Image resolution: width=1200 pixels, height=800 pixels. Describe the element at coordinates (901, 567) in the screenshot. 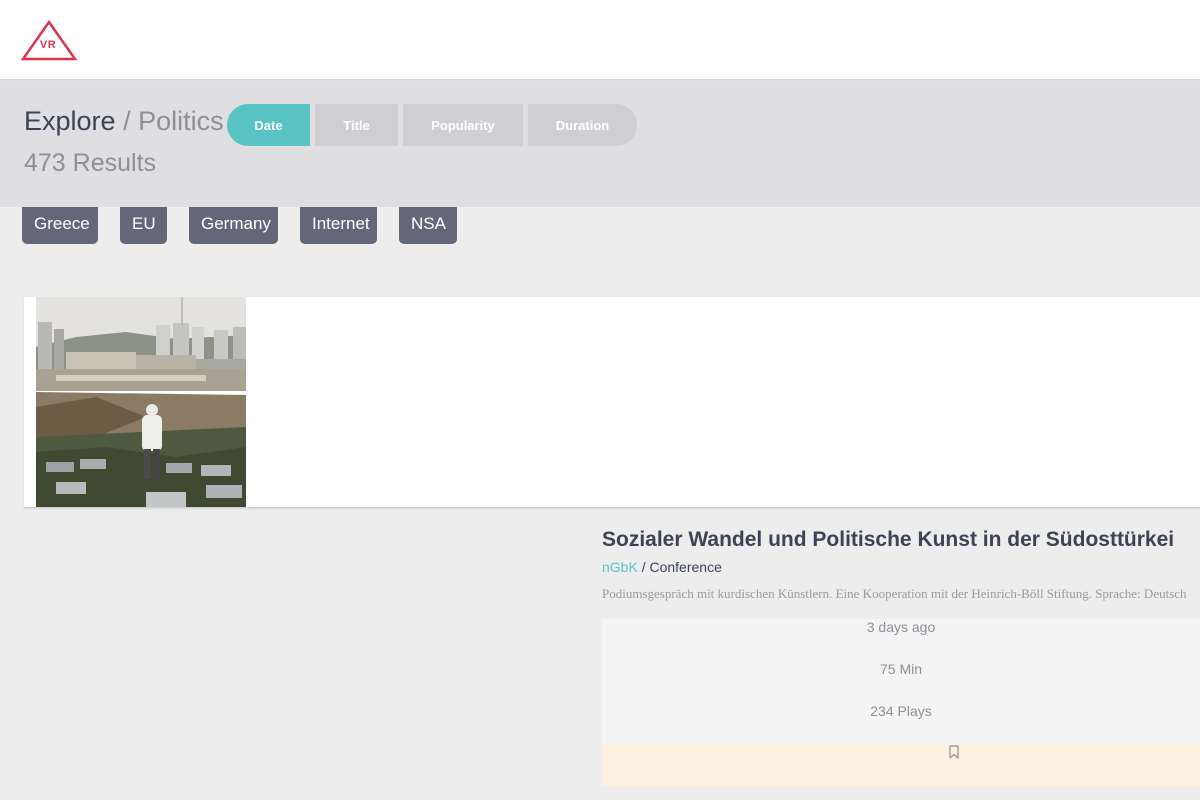

I see `card-meta: nGbK / Conference` at that location.